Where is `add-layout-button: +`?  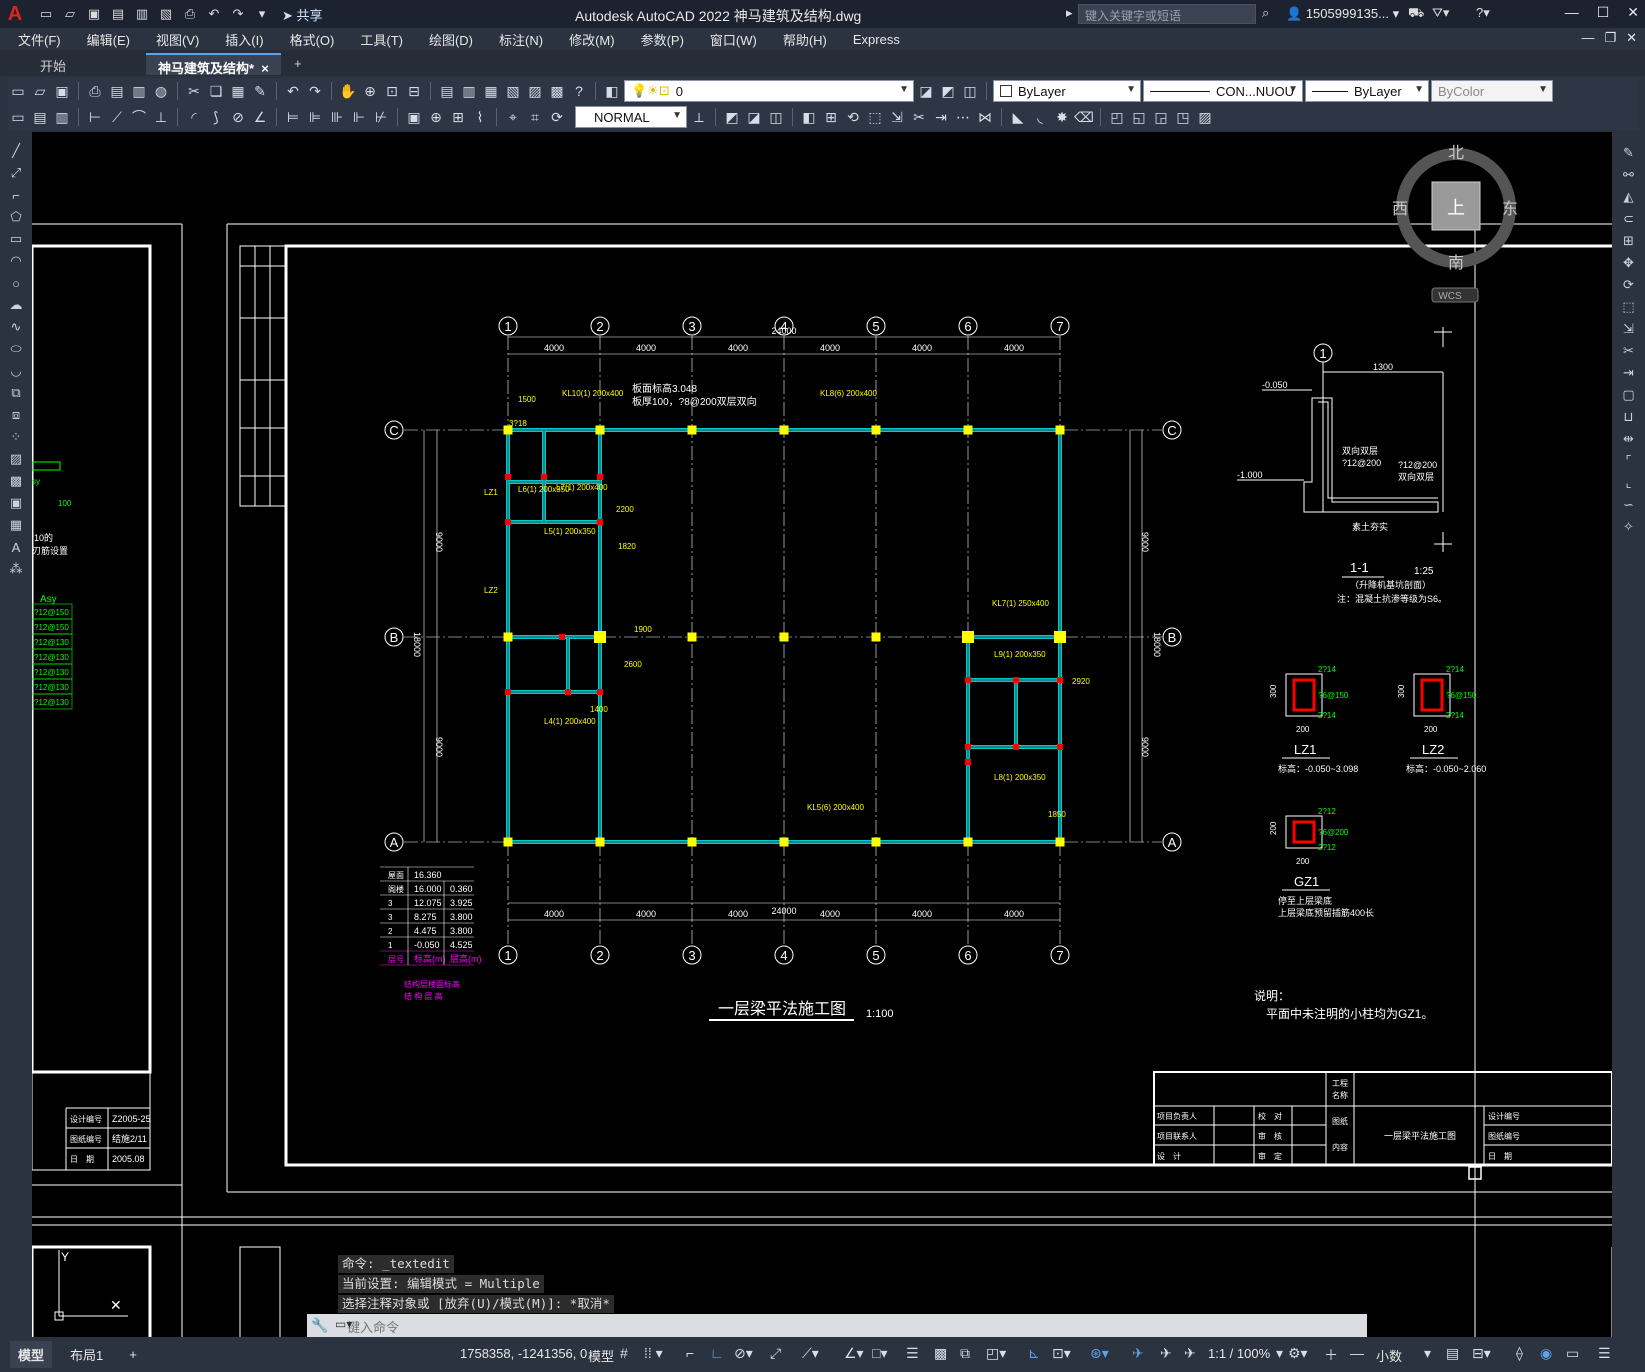 add-layout-button: + is located at coordinates (133, 1354).